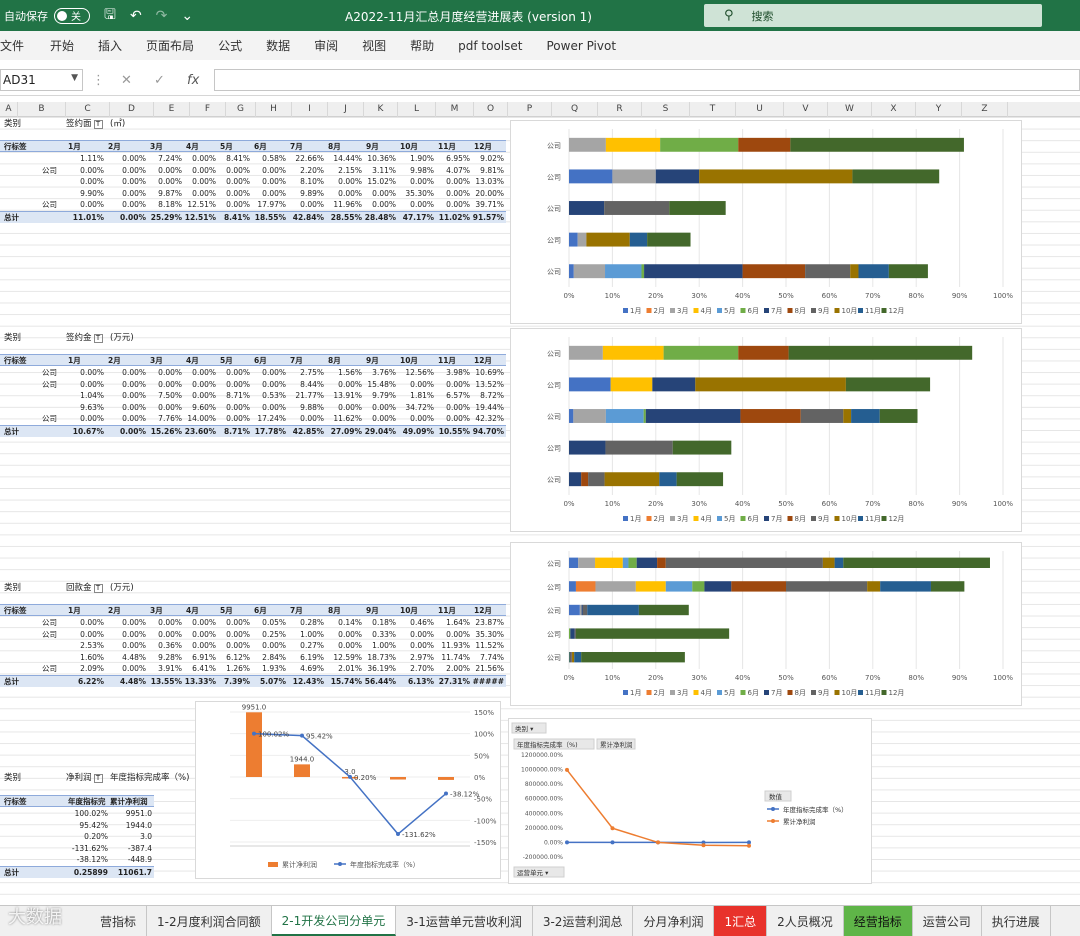 The image size is (1080, 936). I want to click on total-value: 94.70%, so click(488, 432).